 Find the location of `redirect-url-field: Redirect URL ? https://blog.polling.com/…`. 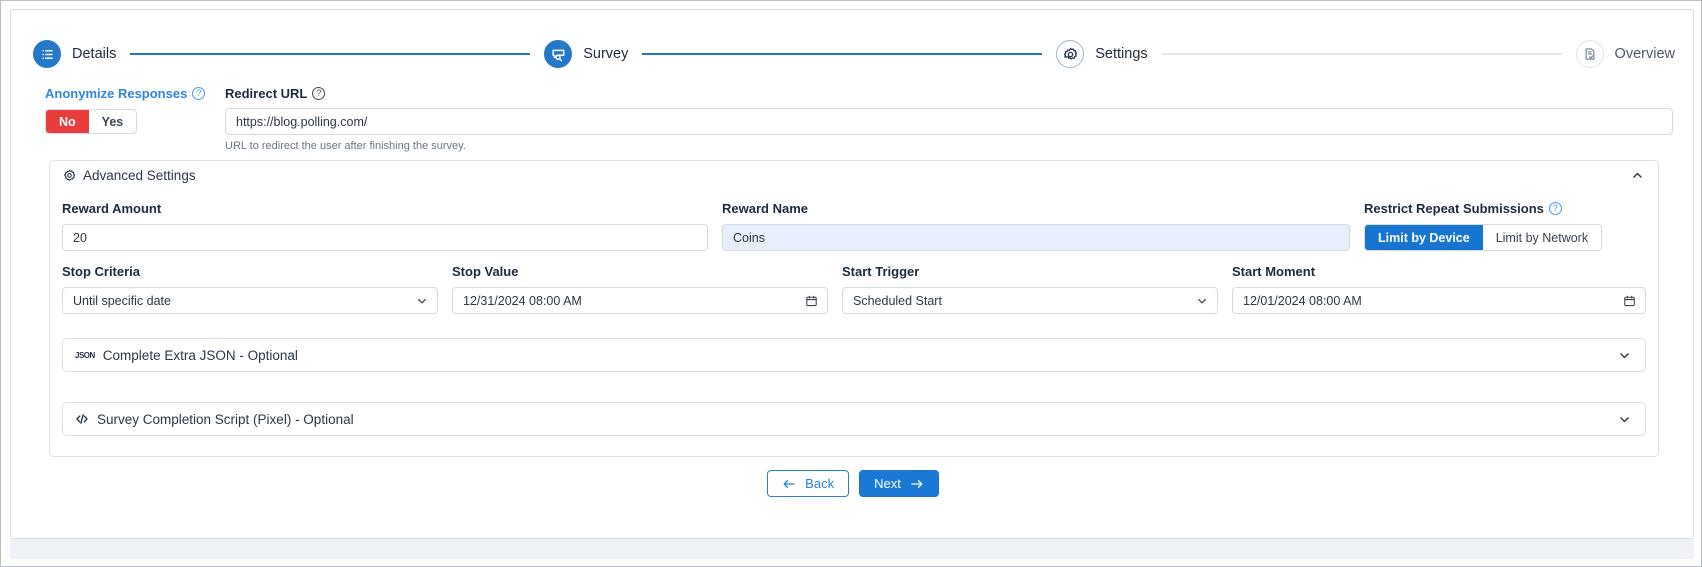

redirect-url-field: Redirect URL ? https://blog.polling.com/… is located at coordinates (949, 119).